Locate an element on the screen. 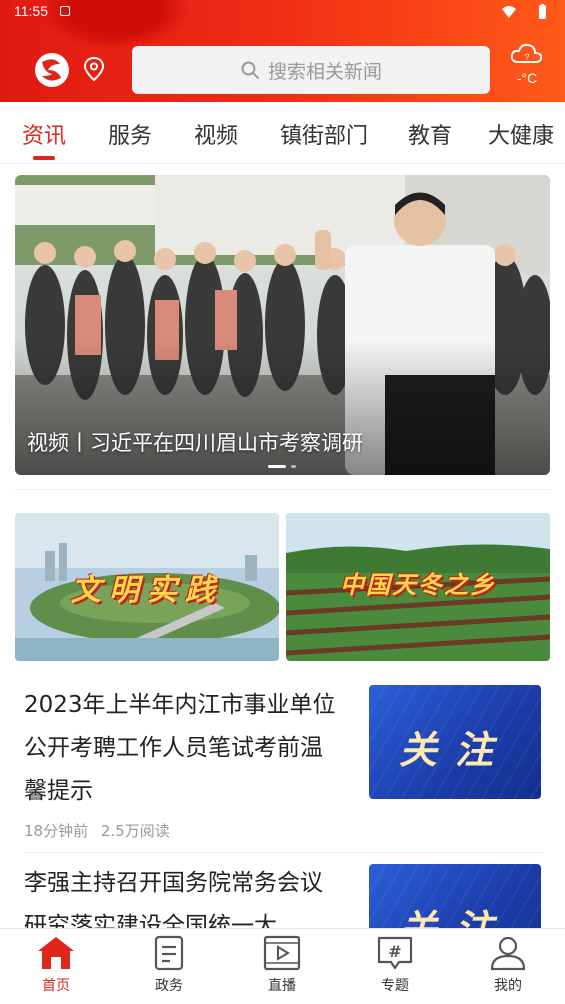 This screenshot has width=565, height=1004. nav-label: 政务 is located at coordinates (169, 986).